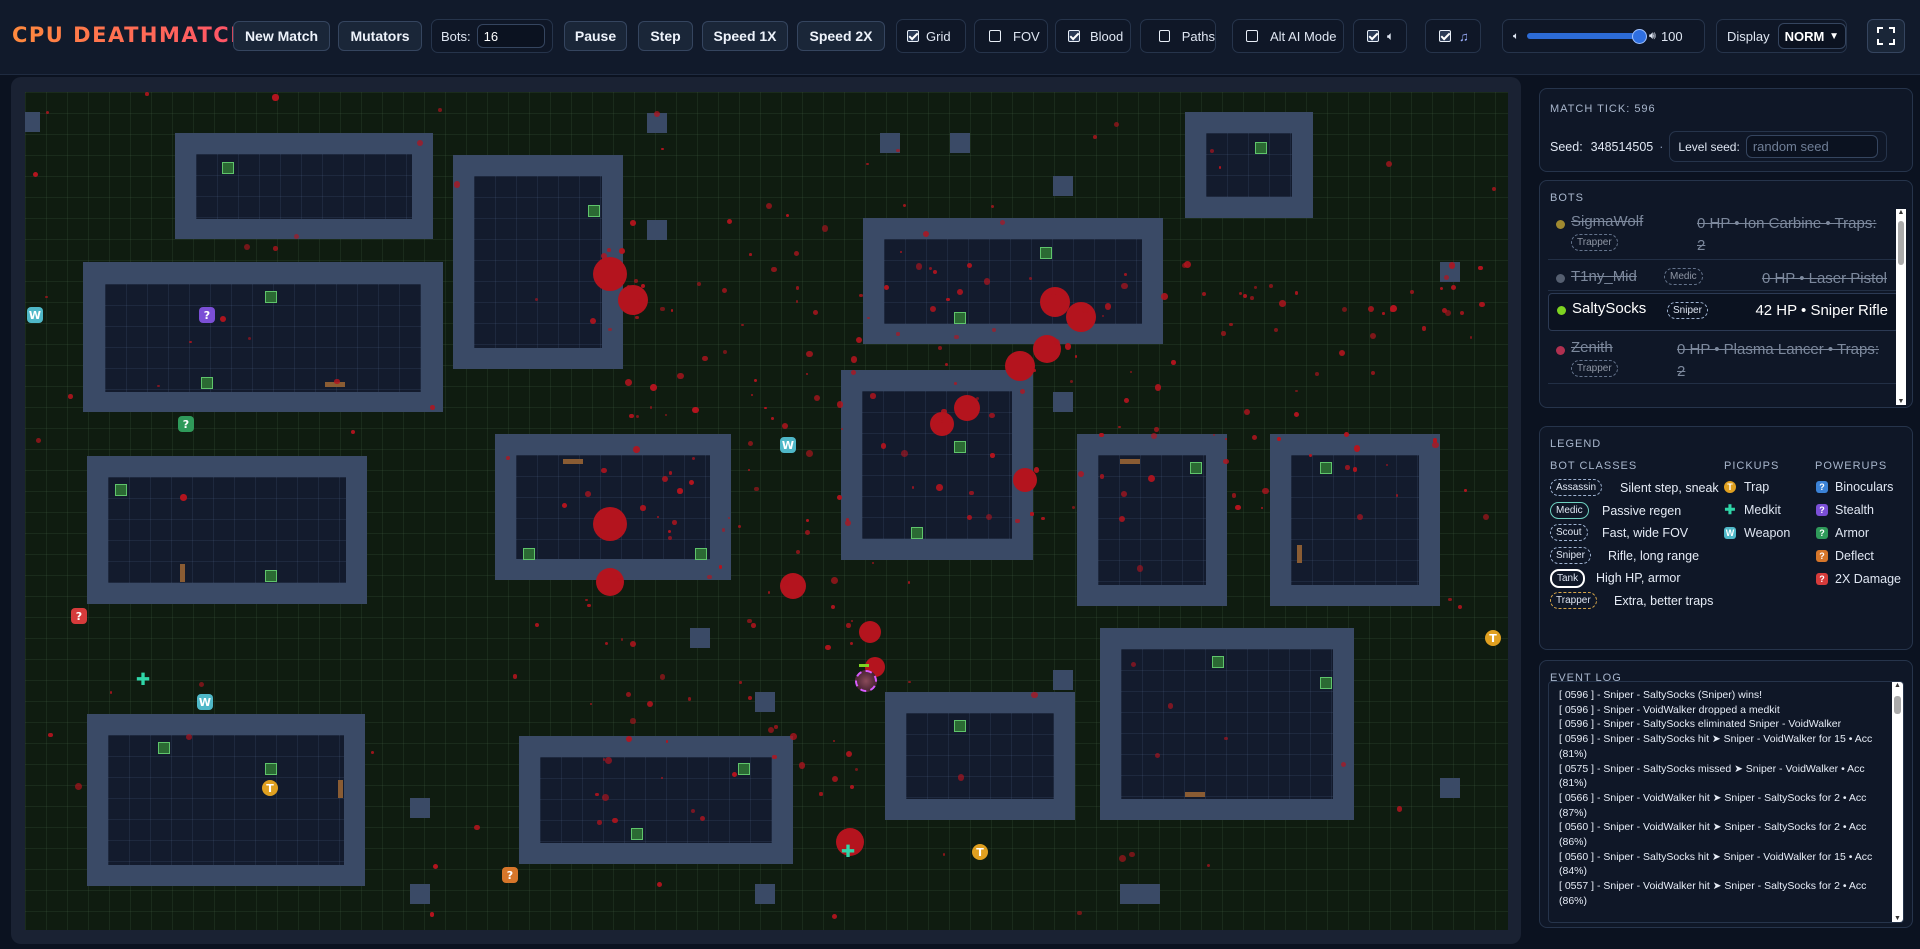 This screenshot has height=949, width=1920. I want to click on class-desc: Extra, better traps, so click(1664, 600).